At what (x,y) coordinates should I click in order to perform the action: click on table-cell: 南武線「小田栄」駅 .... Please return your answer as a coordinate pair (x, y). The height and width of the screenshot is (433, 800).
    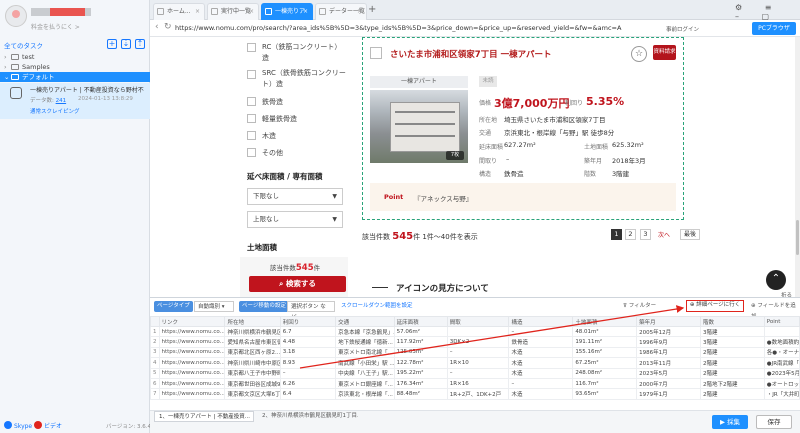
    Looking at the image, I should click on (365, 363).